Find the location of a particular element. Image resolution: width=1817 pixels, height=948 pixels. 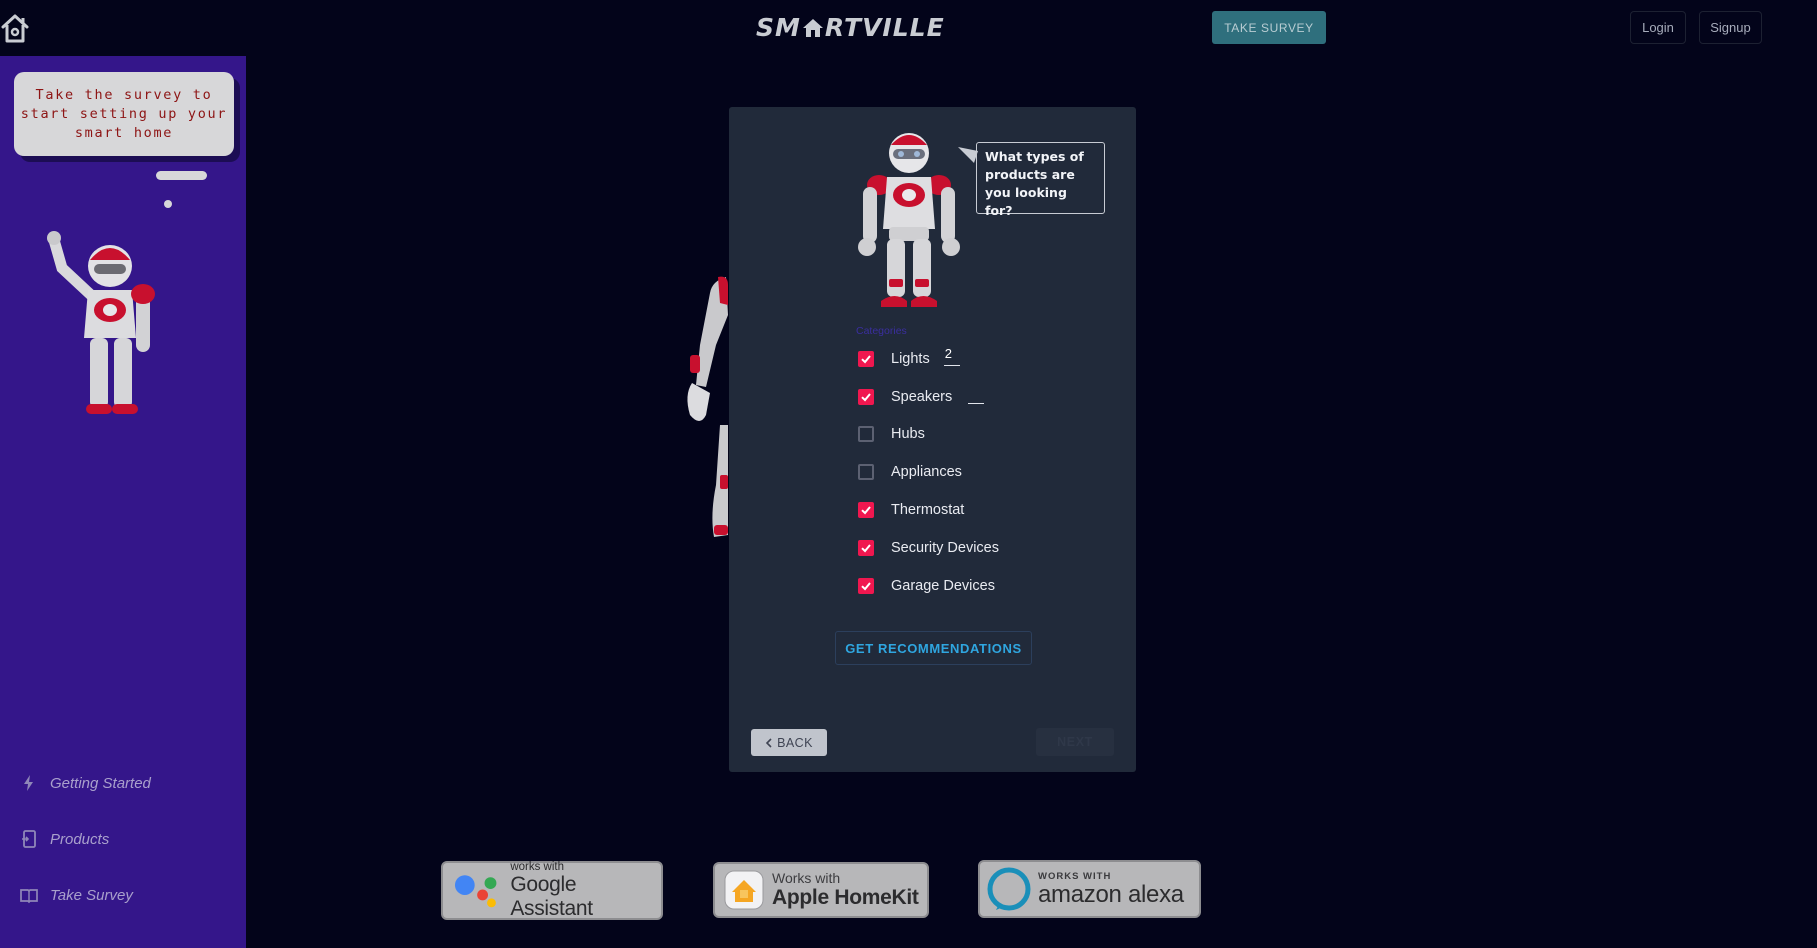

house-logo-icon is located at coordinates (812, 27).